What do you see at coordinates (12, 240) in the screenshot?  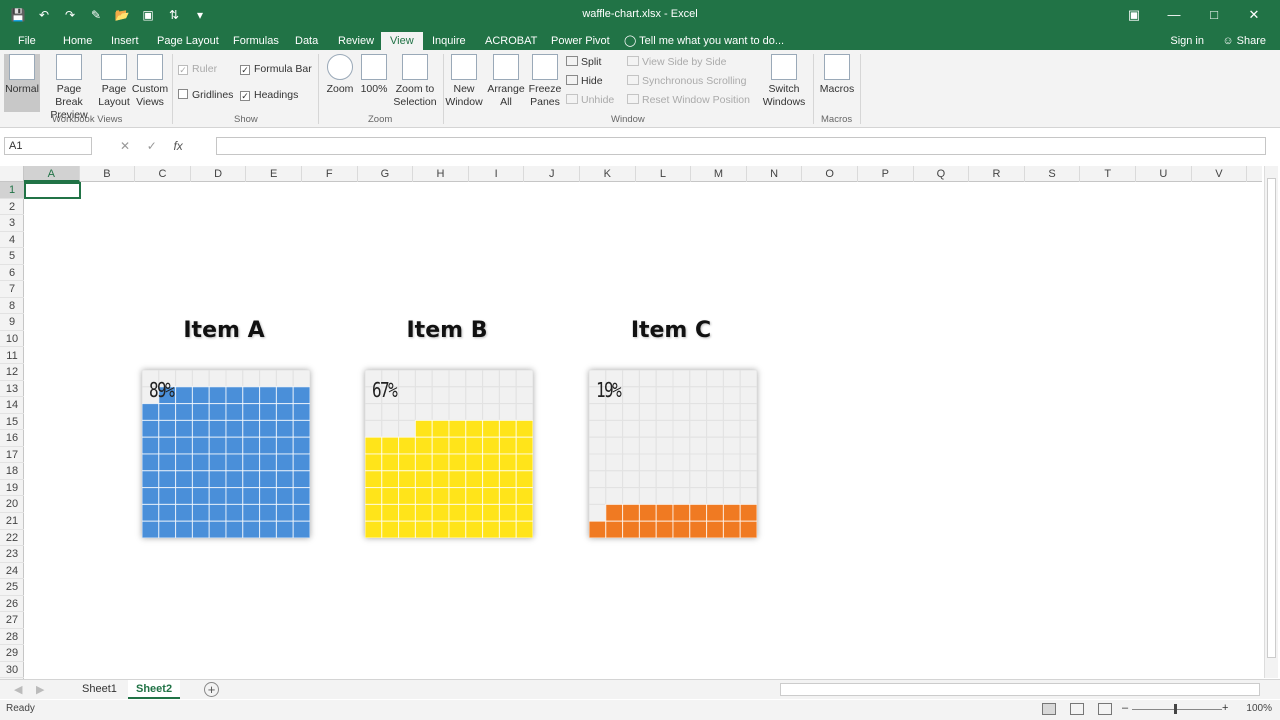 I see `row-header-4: 4` at bounding box center [12, 240].